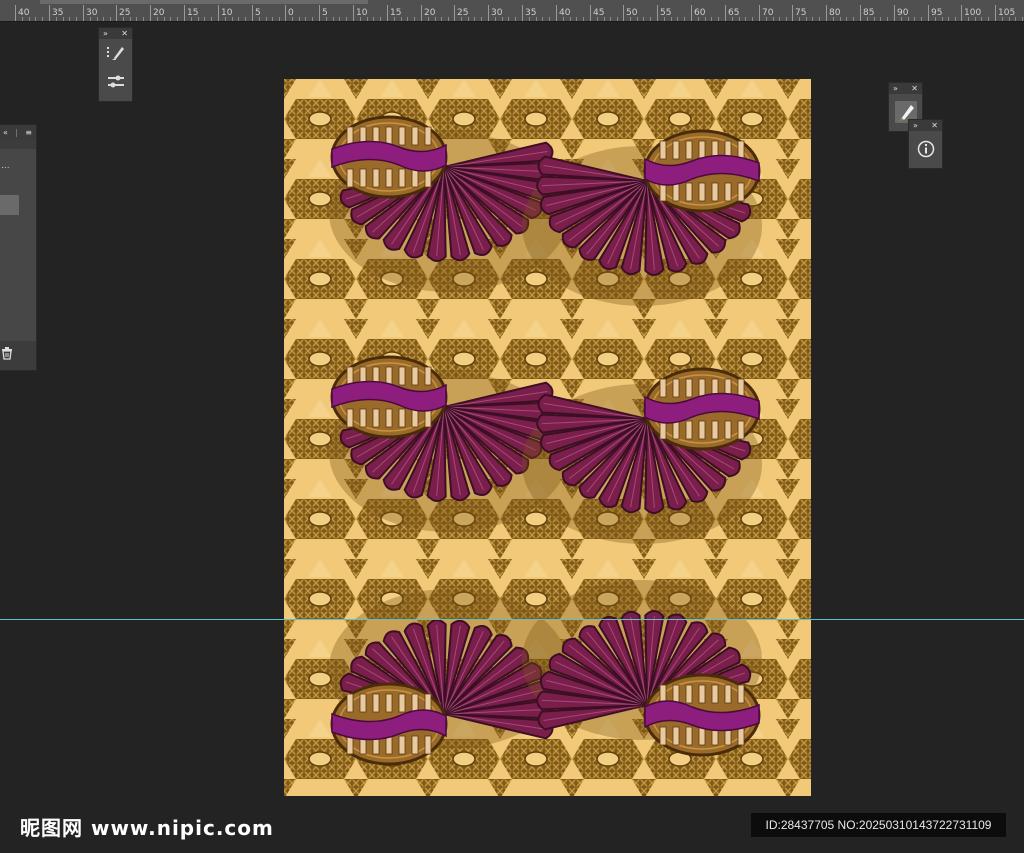 The image size is (1024, 853). Describe the element at coordinates (5, 132) in the screenshot. I see `collapse-icon: «` at that location.